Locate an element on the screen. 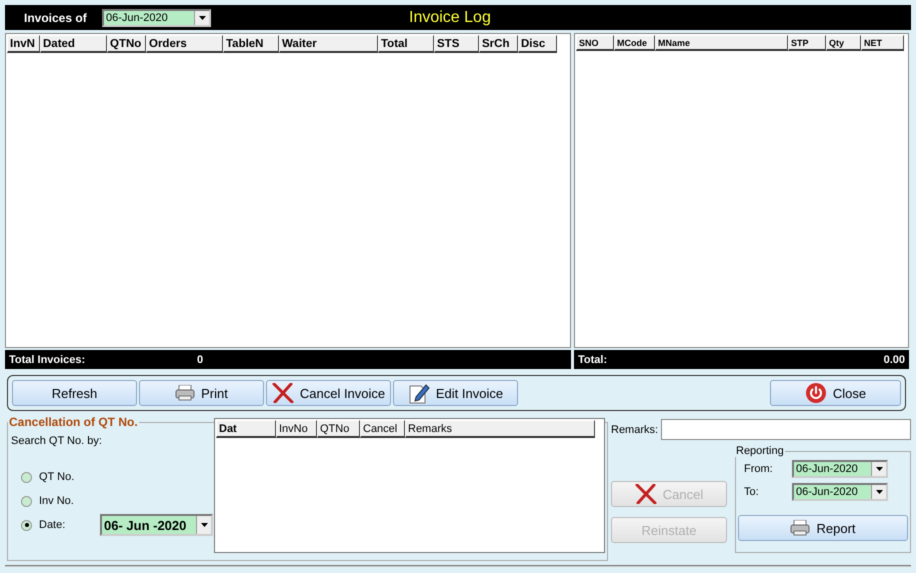 Image resolution: width=916 pixels, height=573 pixels. power-icon is located at coordinates (815, 393).